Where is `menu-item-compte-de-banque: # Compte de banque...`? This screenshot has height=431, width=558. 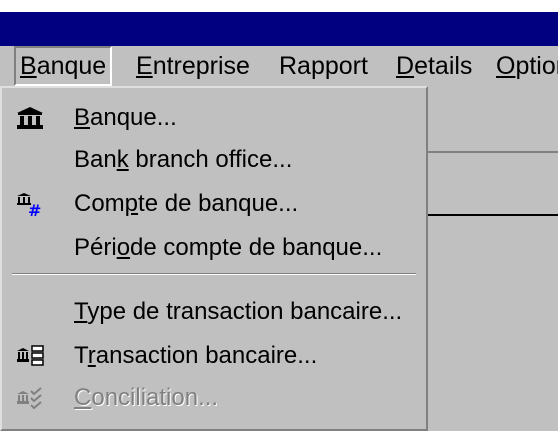 menu-item-compte-de-banque: # Compte de banque... is located at coordinates (214, 204).